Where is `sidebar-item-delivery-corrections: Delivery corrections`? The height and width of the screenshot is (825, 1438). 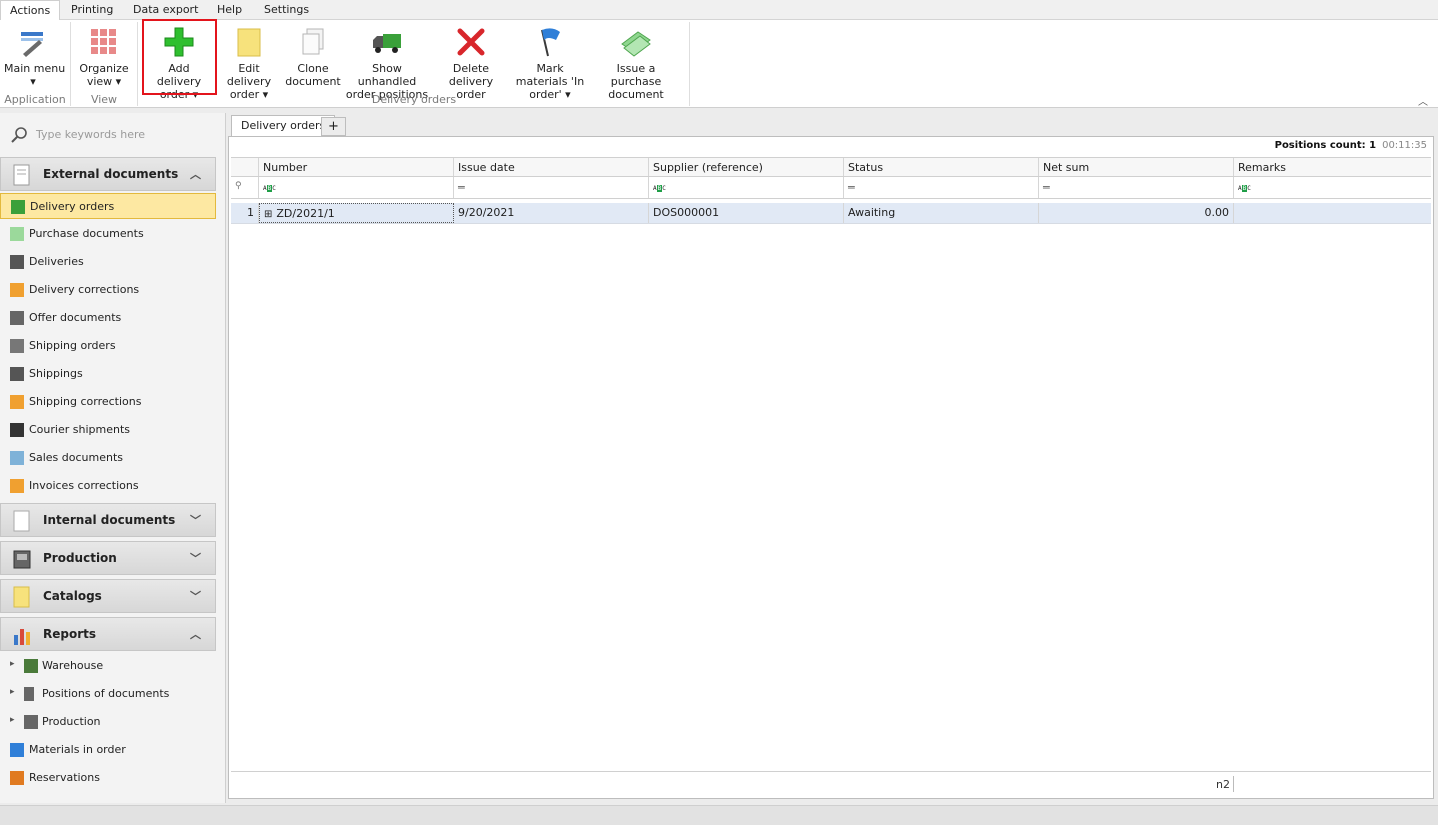 sidebar-item-delivery-corrections: Delivery corrections is located at coordinates (108, 290).